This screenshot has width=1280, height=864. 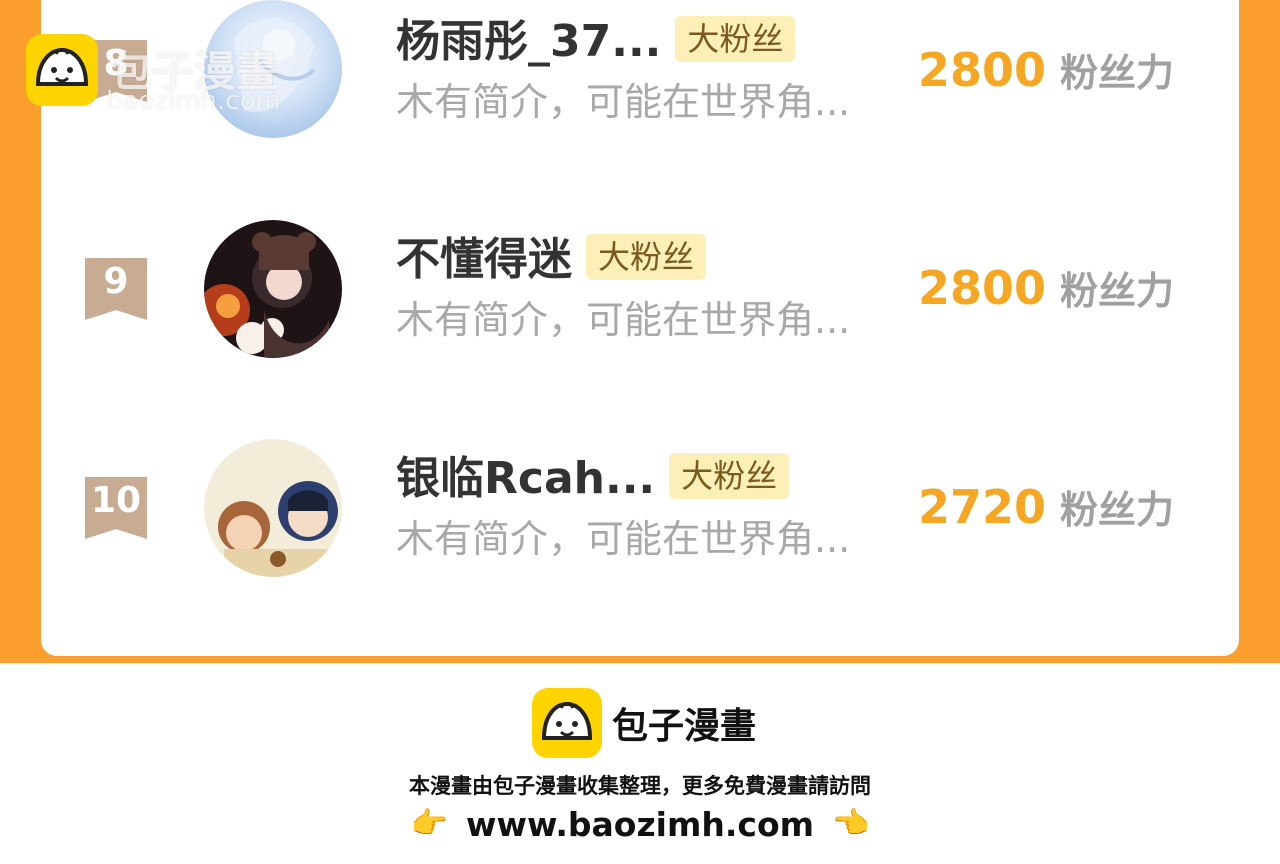 I want to click on footer-brand-block: 包子漫畫, so click(x=644, y=723).